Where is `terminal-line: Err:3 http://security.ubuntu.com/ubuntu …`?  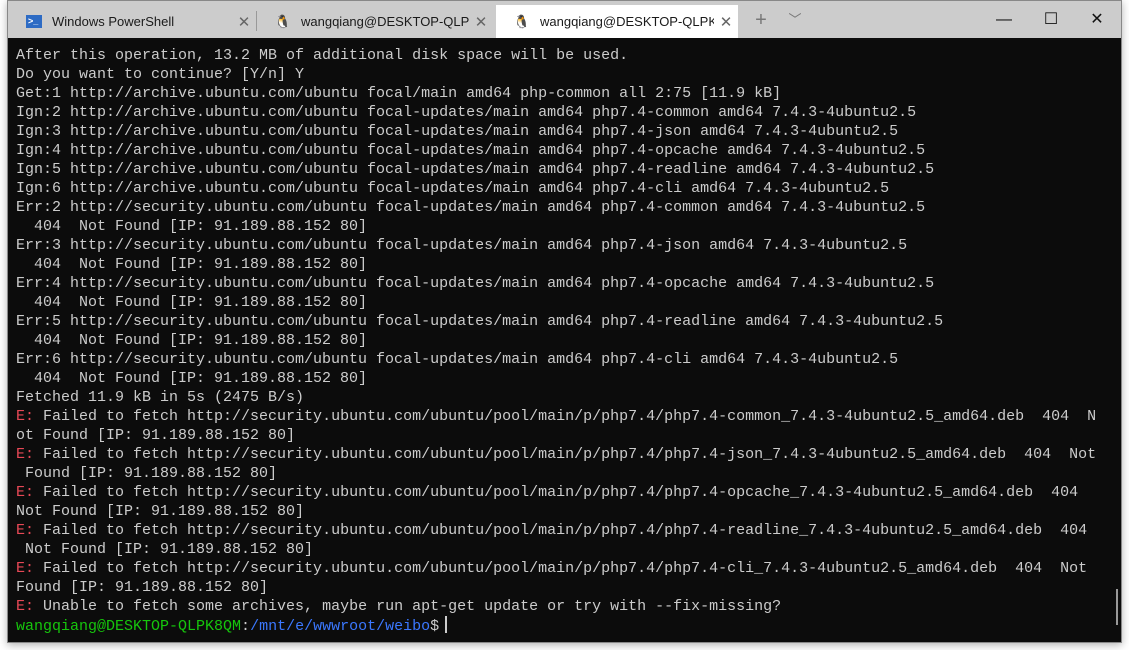
terminal-line: Err:3 http://security.ubuntu.com/ubuntu … is located at coordinates (558, 245).